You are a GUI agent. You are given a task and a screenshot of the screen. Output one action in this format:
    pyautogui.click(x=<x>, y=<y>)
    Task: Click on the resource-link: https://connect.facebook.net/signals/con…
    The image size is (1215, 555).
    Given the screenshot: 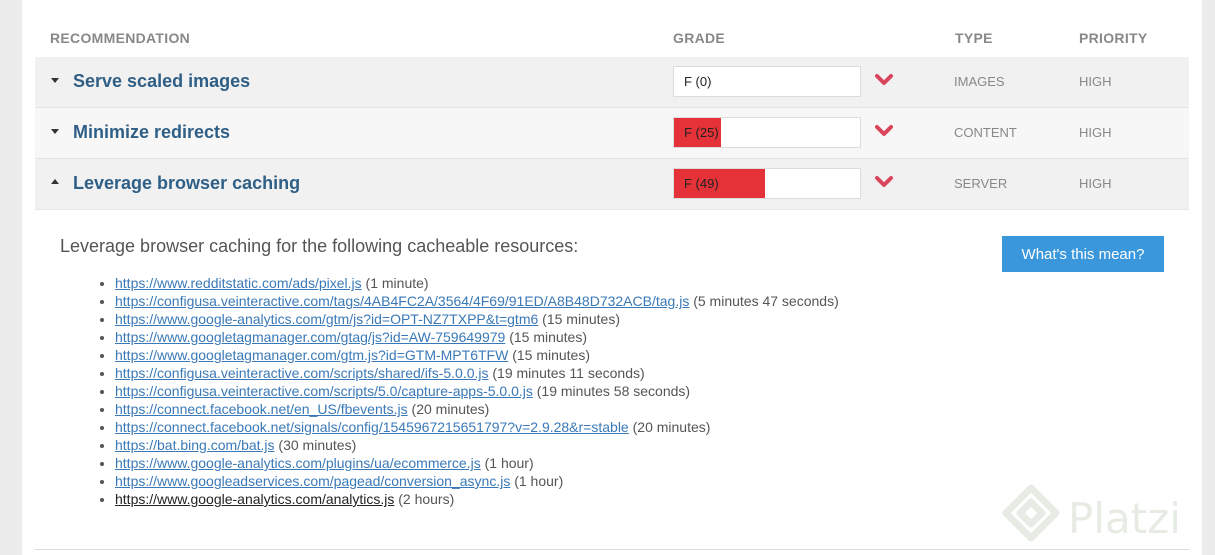 What is the action you would take?
    pyautogui.click(x=372, y=427)
    